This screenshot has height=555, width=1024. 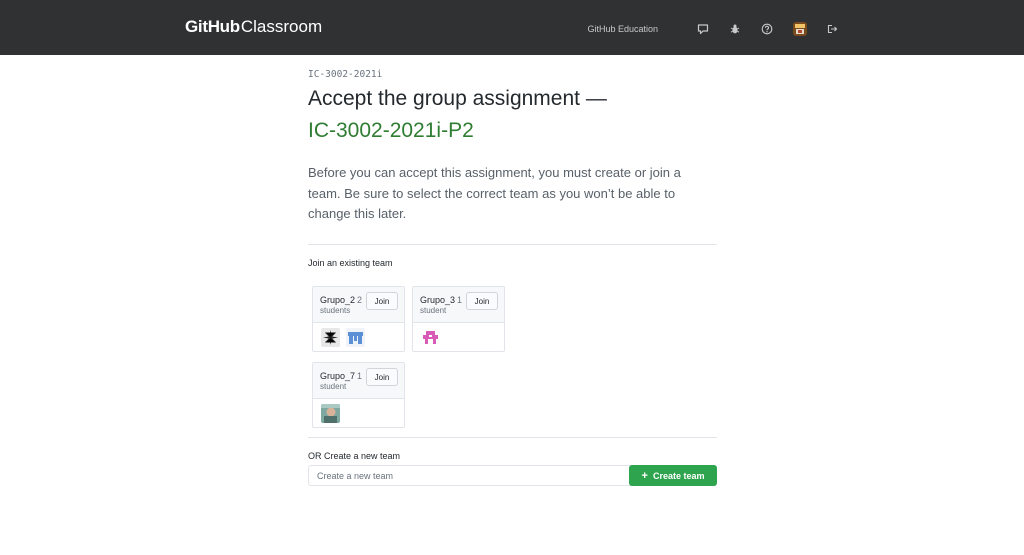 I want to click on join-section-title: Join an existing team, so click(x=350, y=263).